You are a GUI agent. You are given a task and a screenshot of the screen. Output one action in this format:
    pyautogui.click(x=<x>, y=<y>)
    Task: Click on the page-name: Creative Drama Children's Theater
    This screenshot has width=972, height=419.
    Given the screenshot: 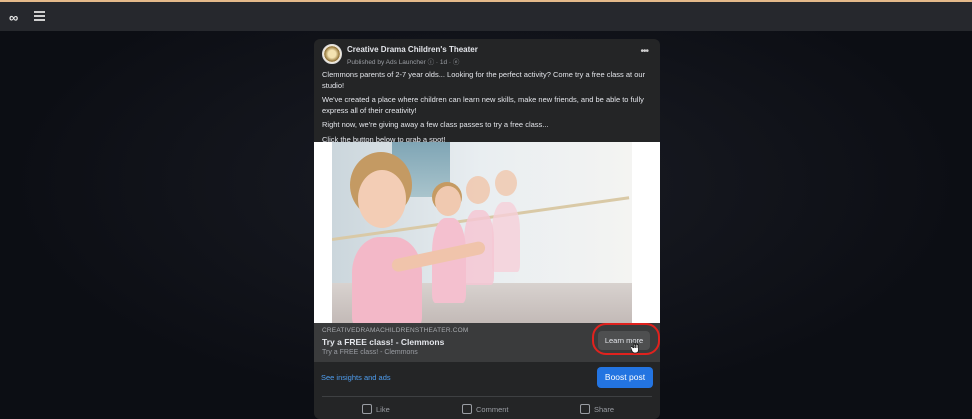 What is the action you would take?
    pyautogui.click(x=412, y=49)
    